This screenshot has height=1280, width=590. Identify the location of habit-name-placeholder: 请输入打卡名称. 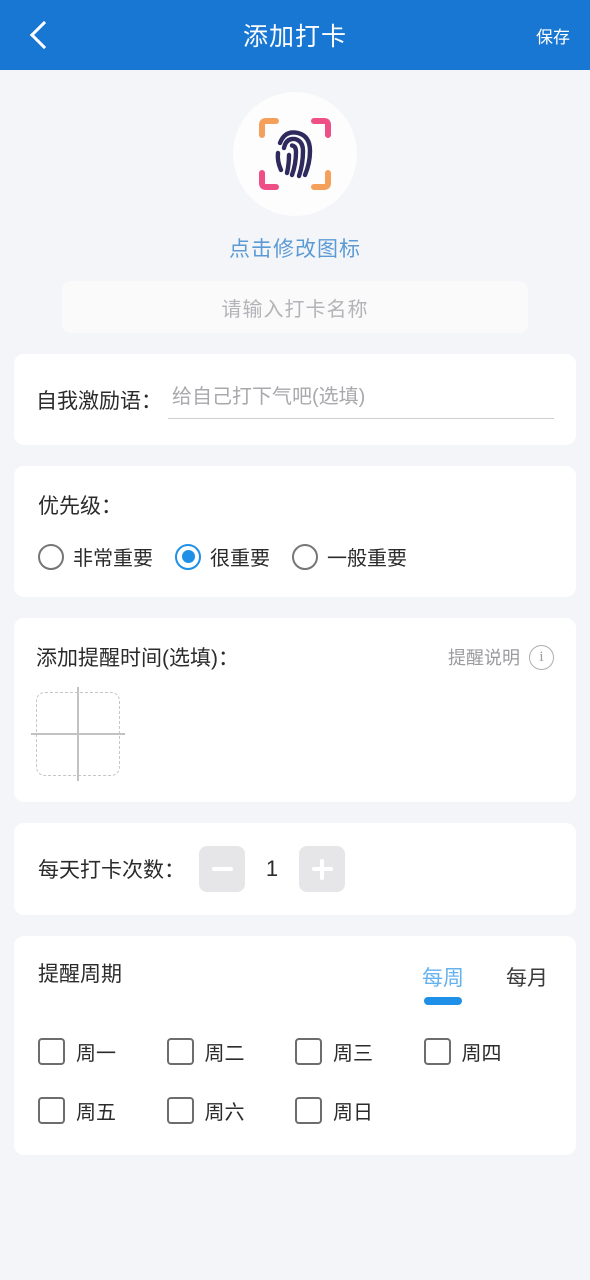
(295, 309).